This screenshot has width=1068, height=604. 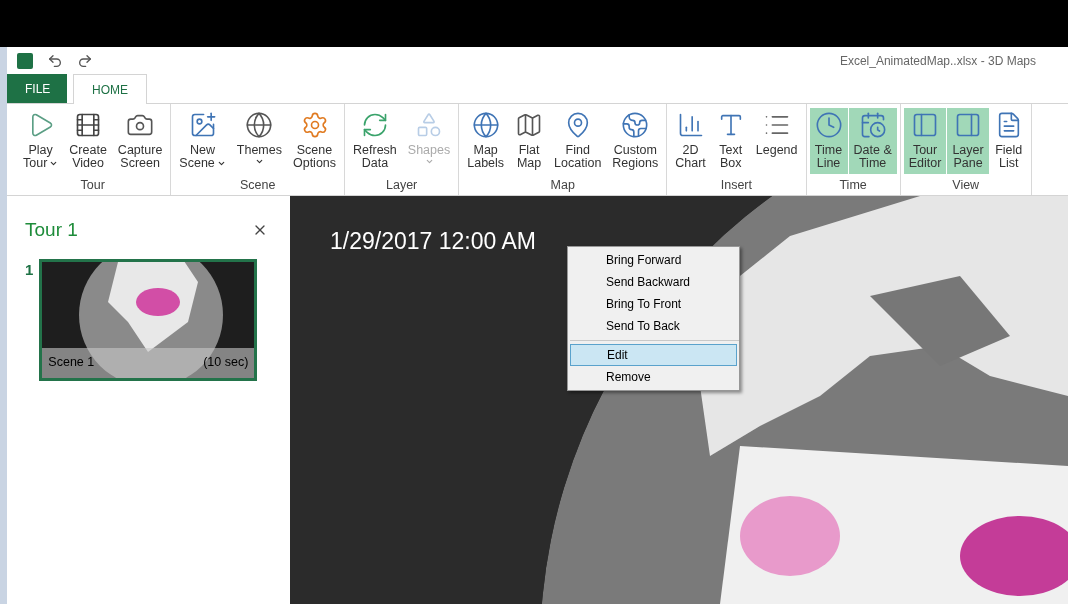 I want to click on file-tab: FILE, so click(x=37, y=88).